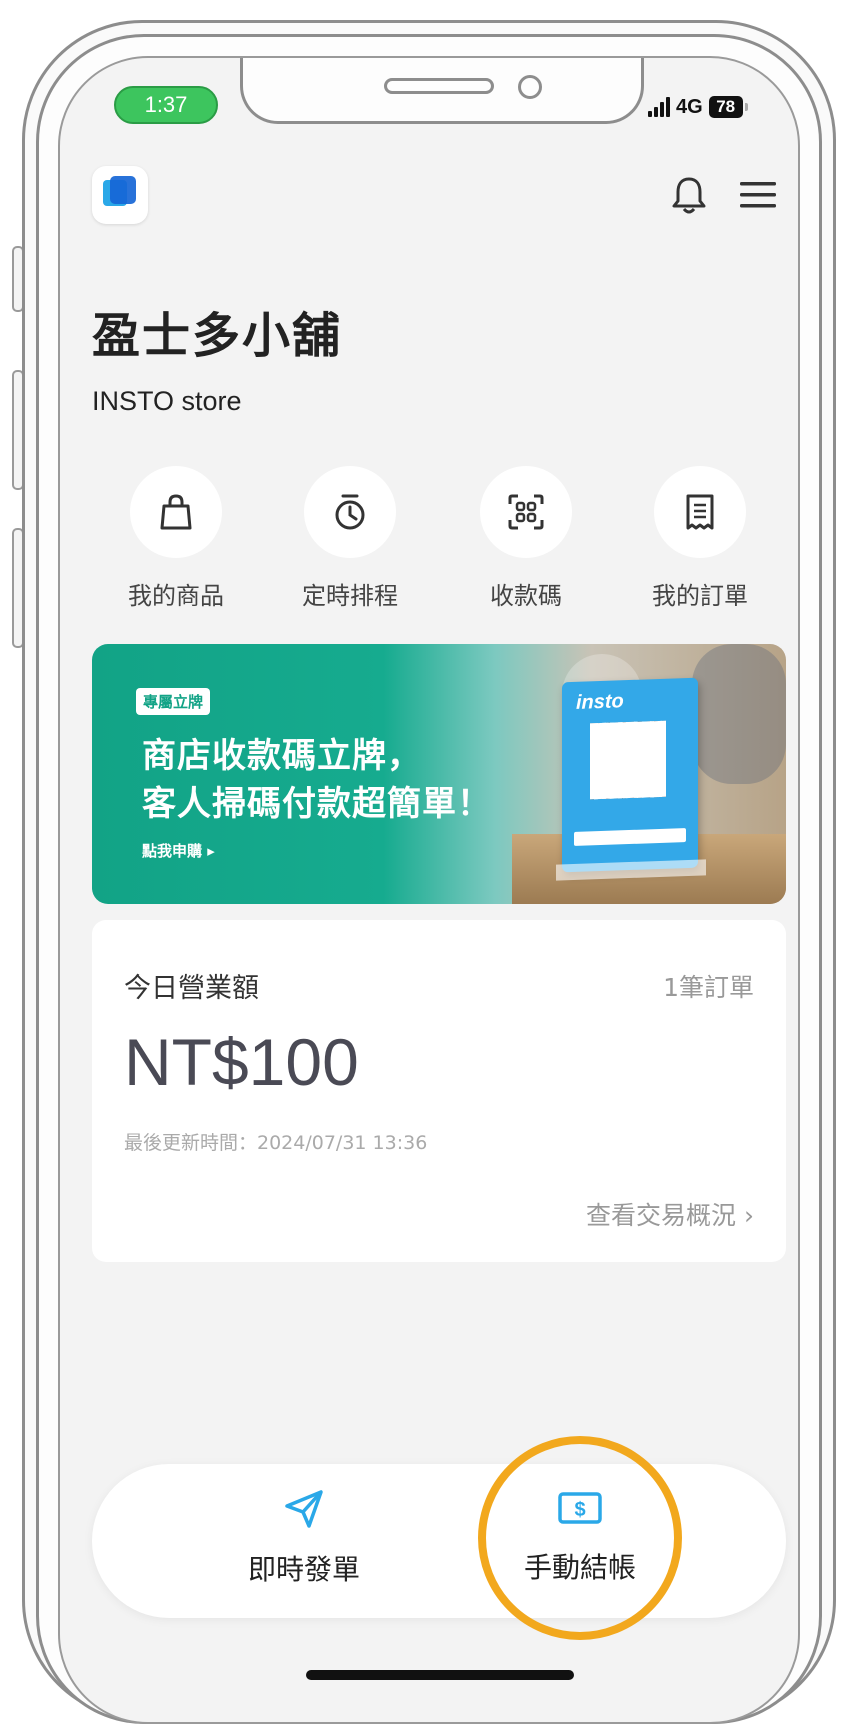 The height and width of the screenshot is (1724, 851). What do you see at coordinates (317, 804) in the screenshot?
I see `banner-headline-line2: 客人掃碼付款超簡單！` at bounding box center [317, 804].